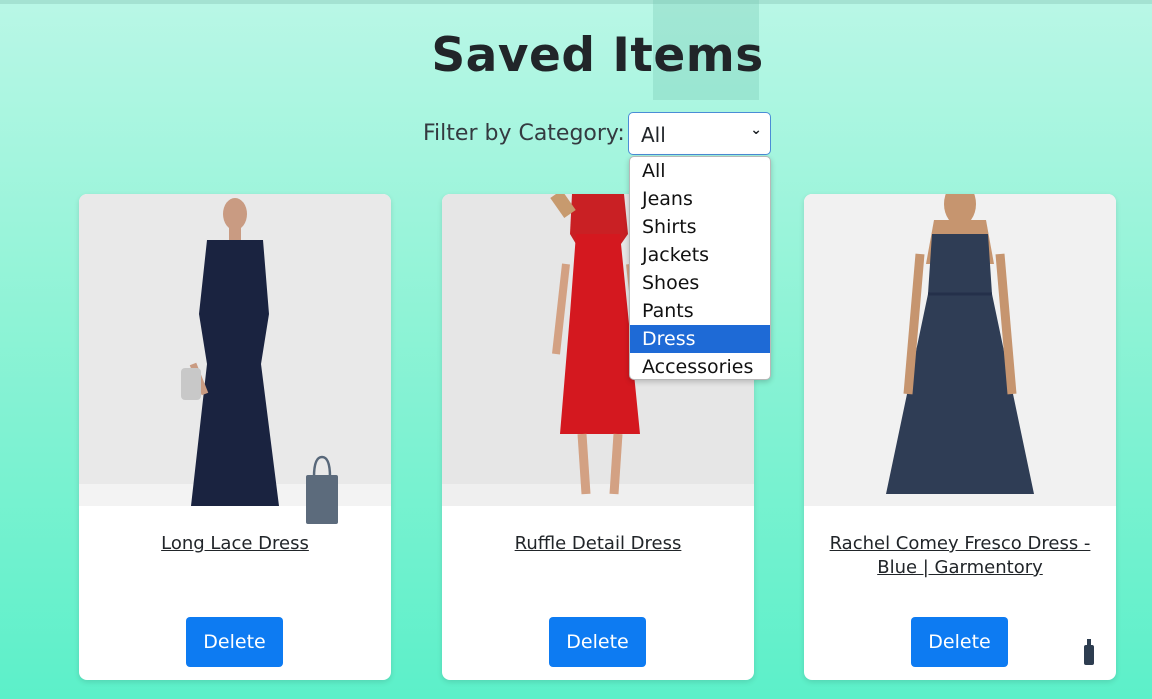 The width and height of the screenshot is (1152, 699). Describe the element at coordinates (700, 339) in the screenshot. I see `option-dress: Dress` at that location.